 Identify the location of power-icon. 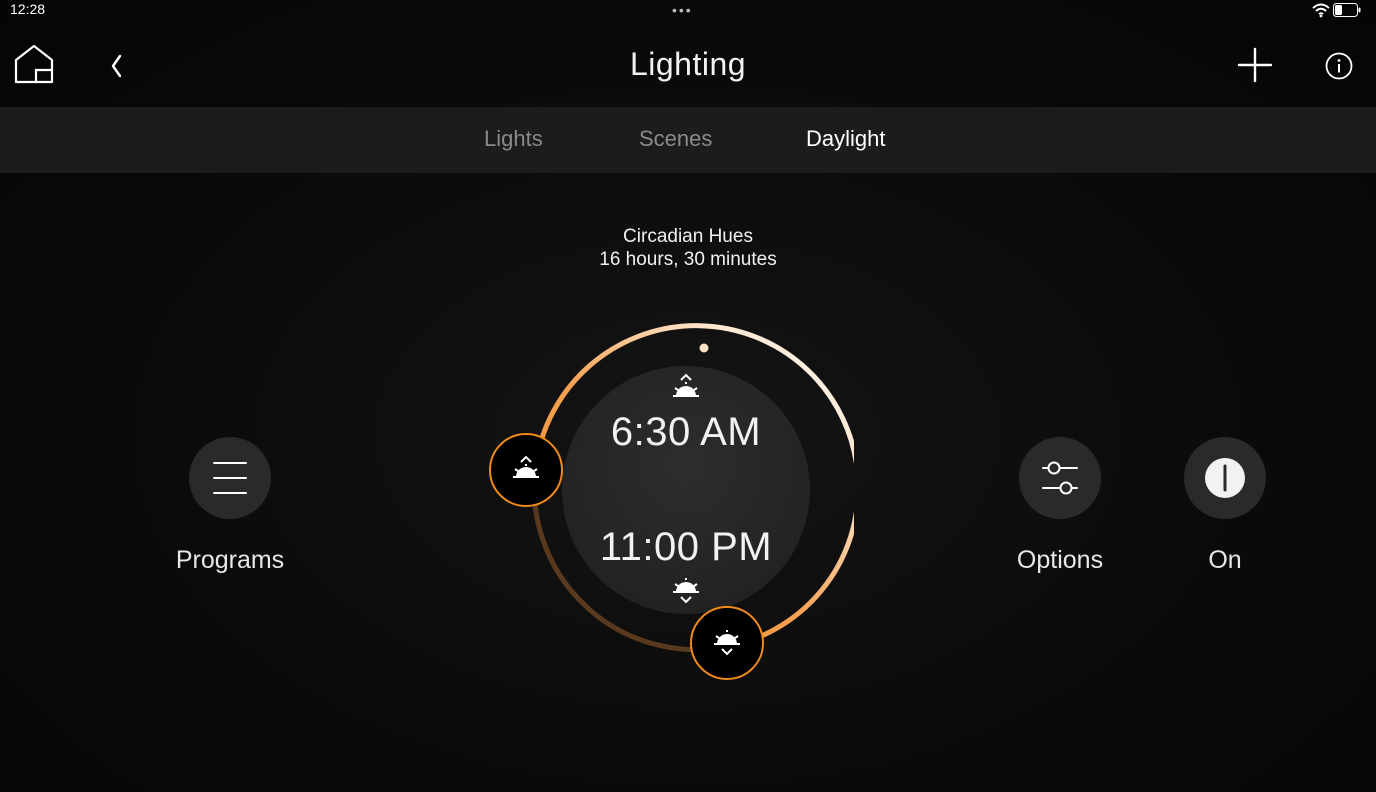
(1225, 478).